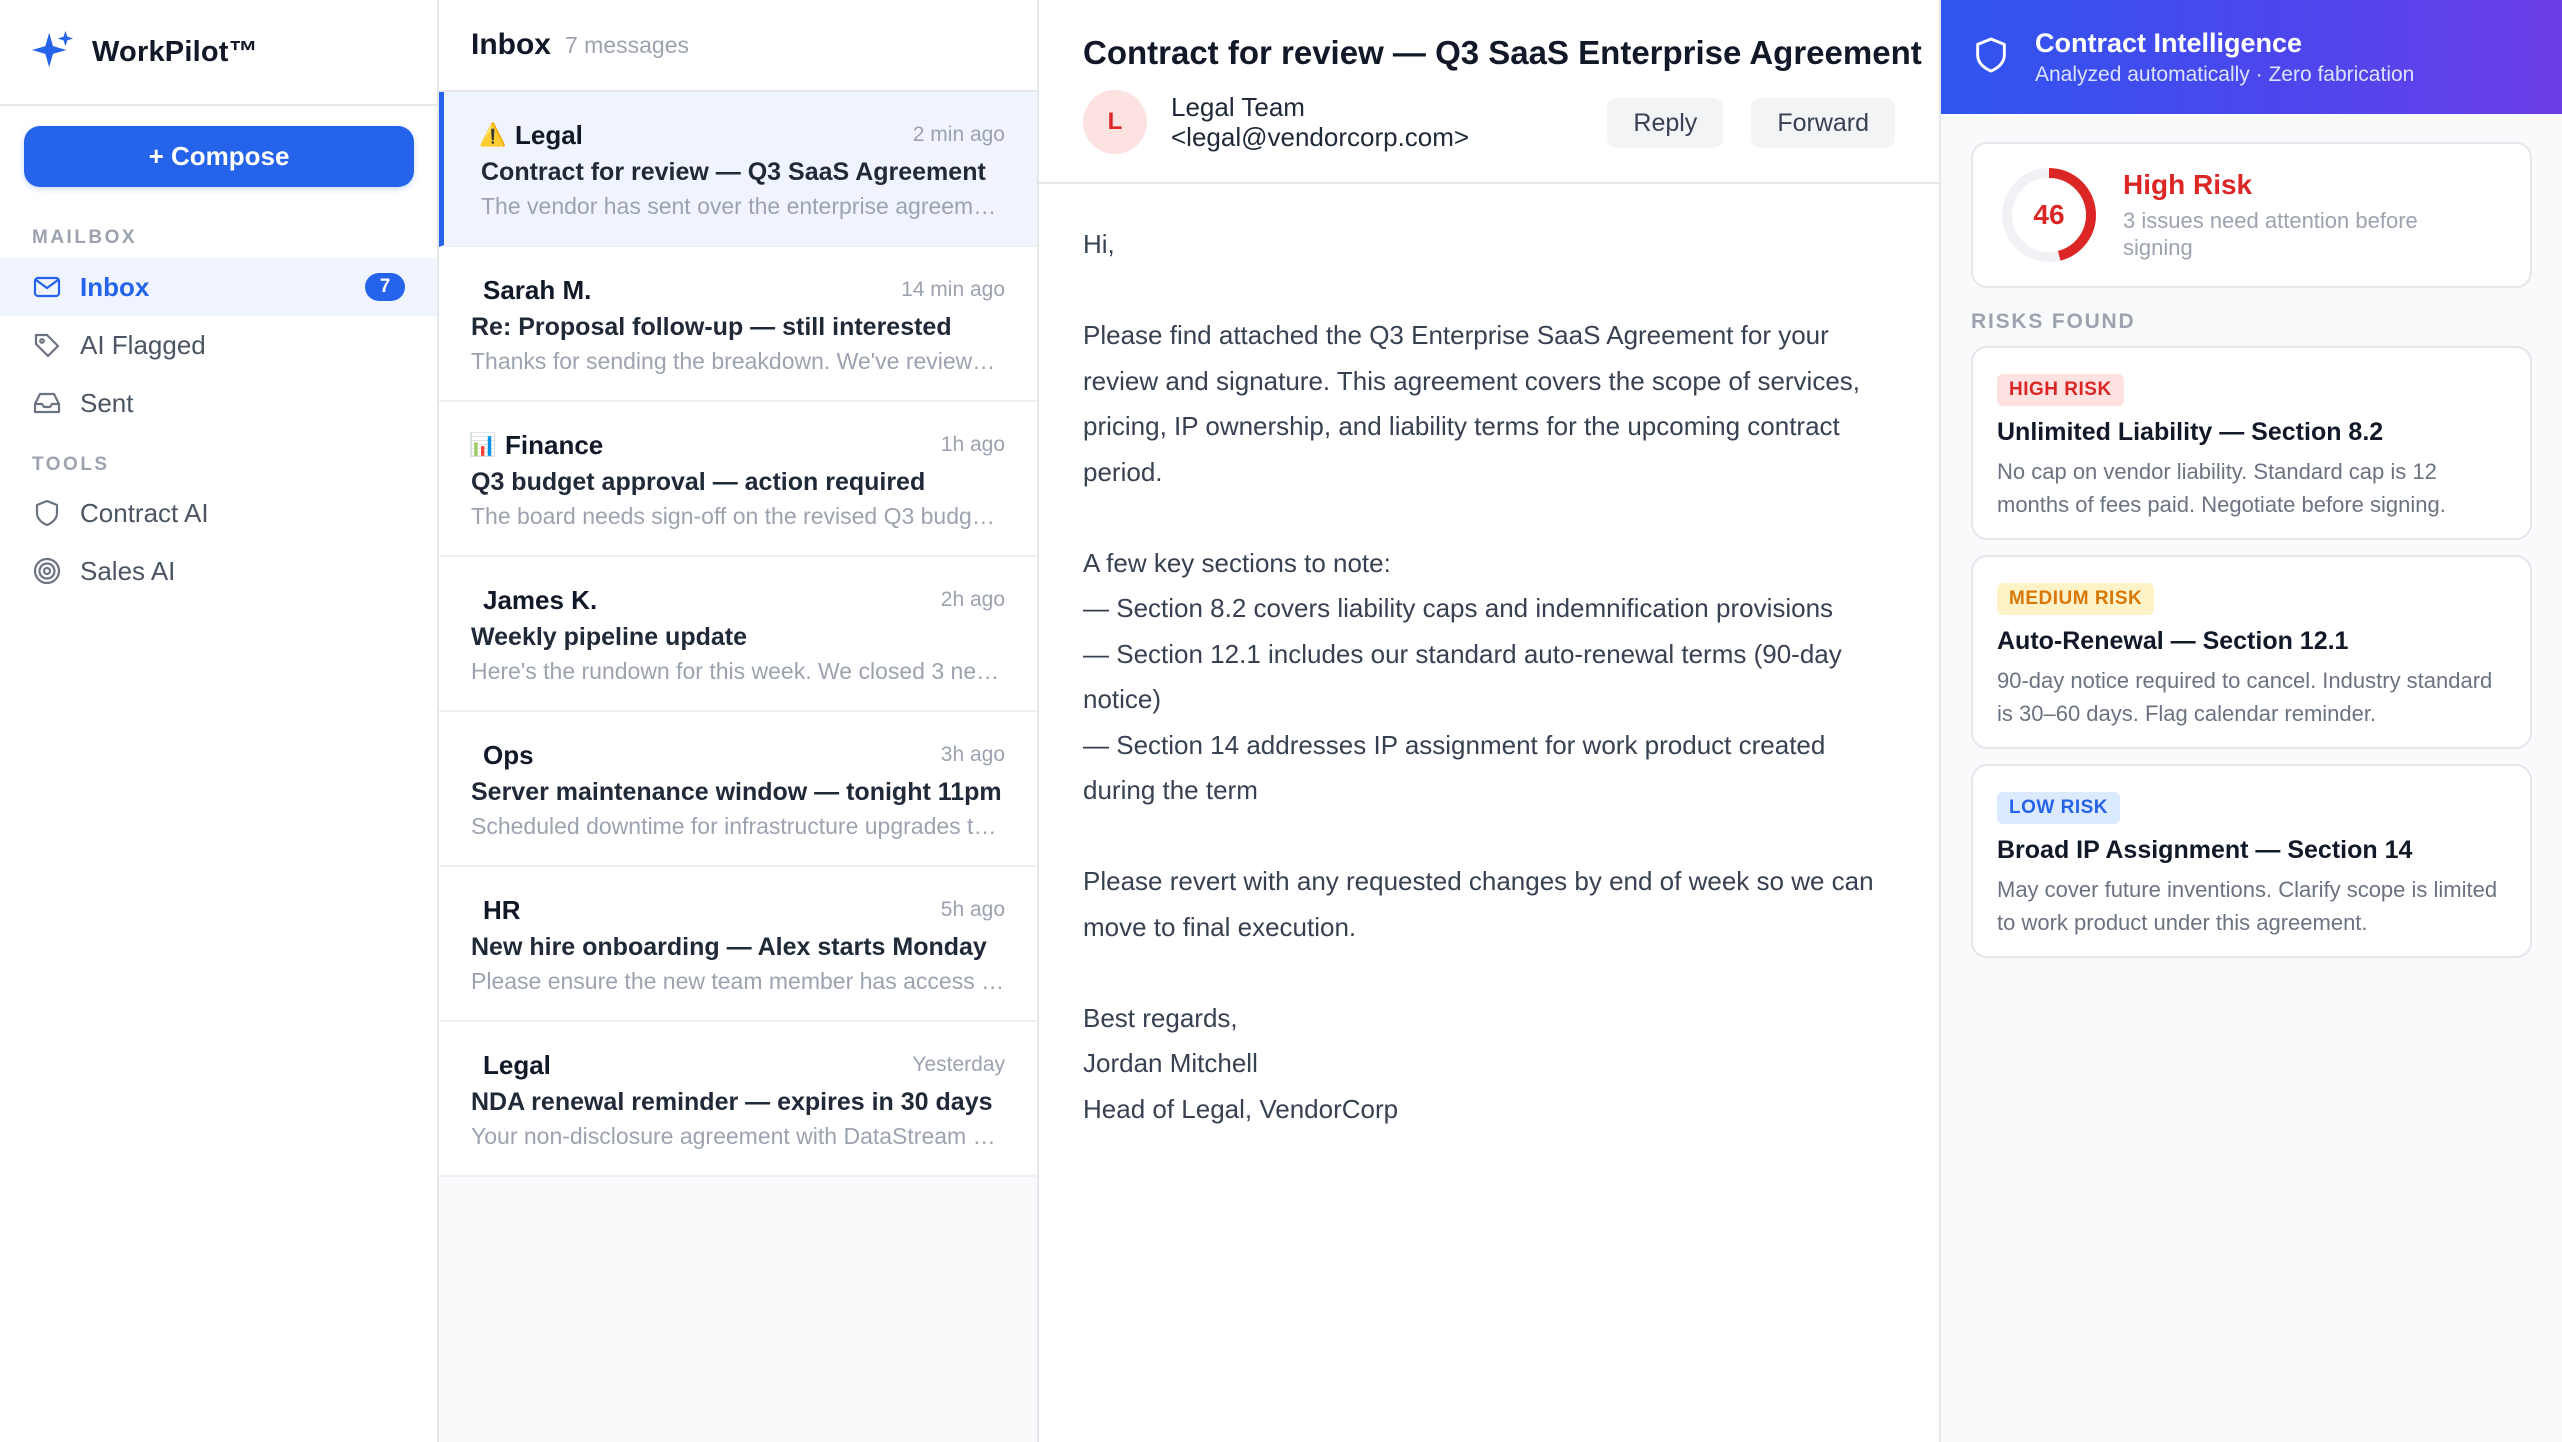 The height and width of the screenshot is (1442, 2562). What do you see at coordinates (738, 46) in the screenshot?
I see `list-header: Inbox 7 messages` at bounding box center [738, 46].